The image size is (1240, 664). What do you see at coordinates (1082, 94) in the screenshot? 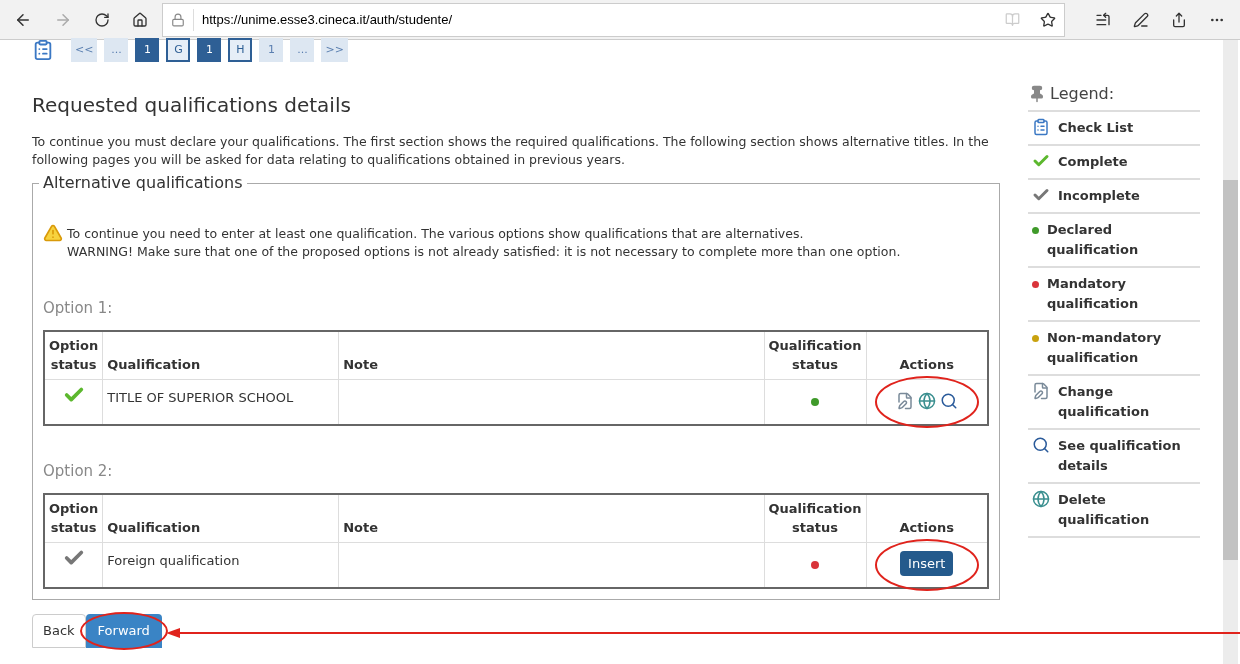
I see `legend-title: Legend:` at bounding box center [1082, 94].